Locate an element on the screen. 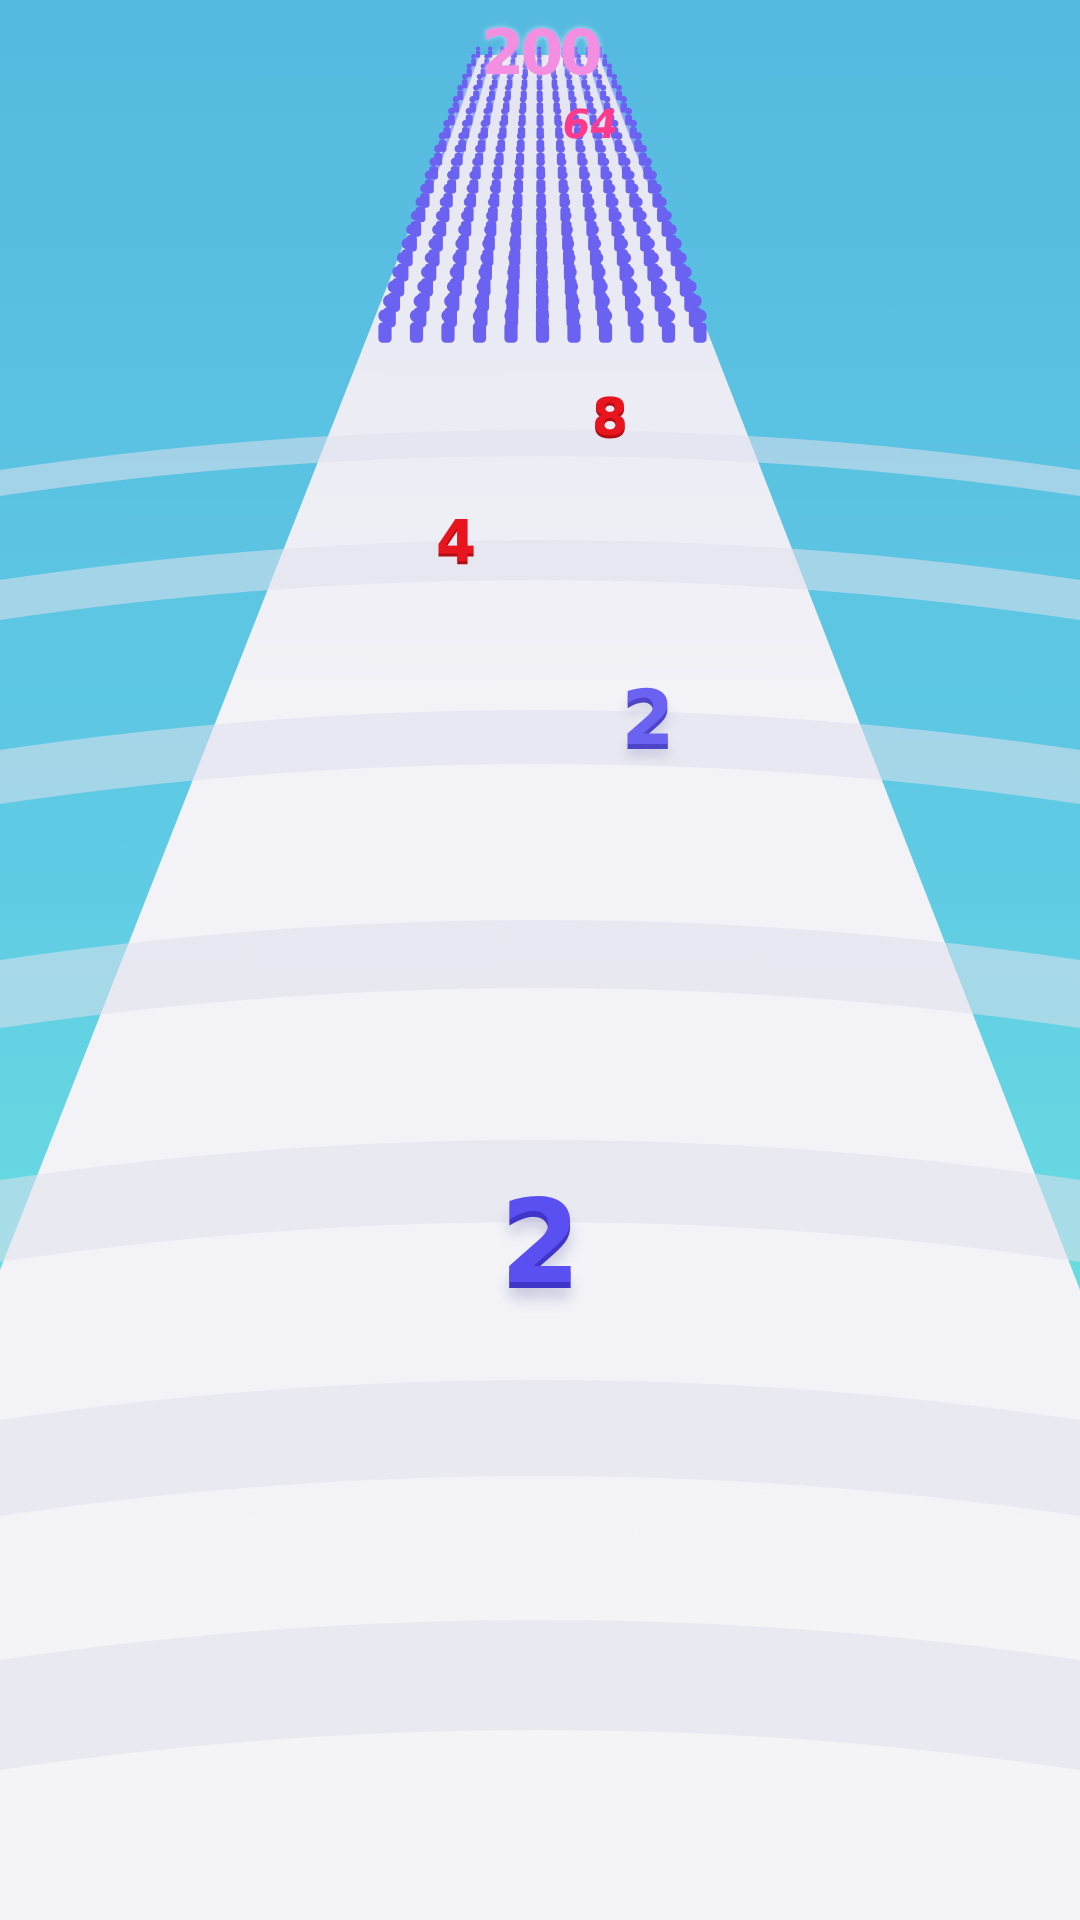 The width and height of the screenshot is (1080, 1920). track-marker-label: 64 is located at coordinates (590, 125).